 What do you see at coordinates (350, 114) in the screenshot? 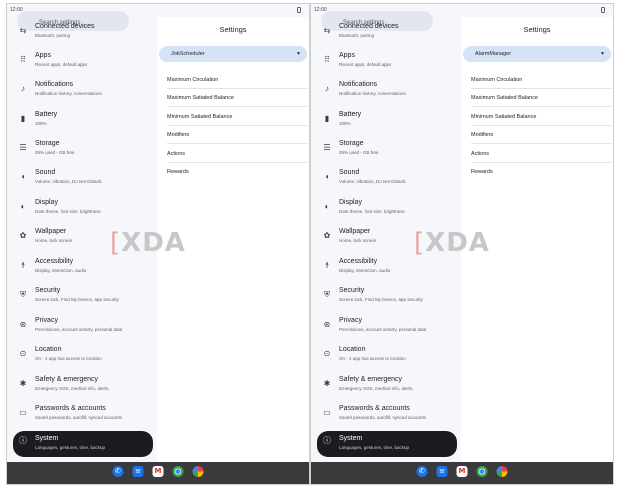
I see `item-title: Battery` at bounding box center [350, 114].